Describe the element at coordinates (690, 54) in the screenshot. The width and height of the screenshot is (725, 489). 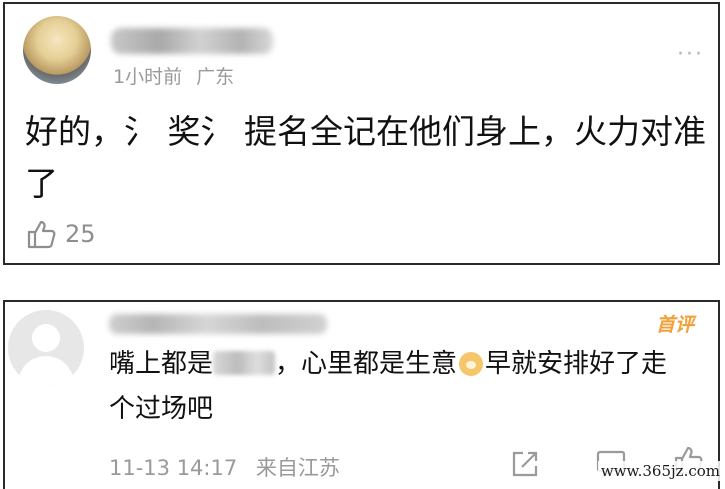
I see `more-icon: ···` at that location.